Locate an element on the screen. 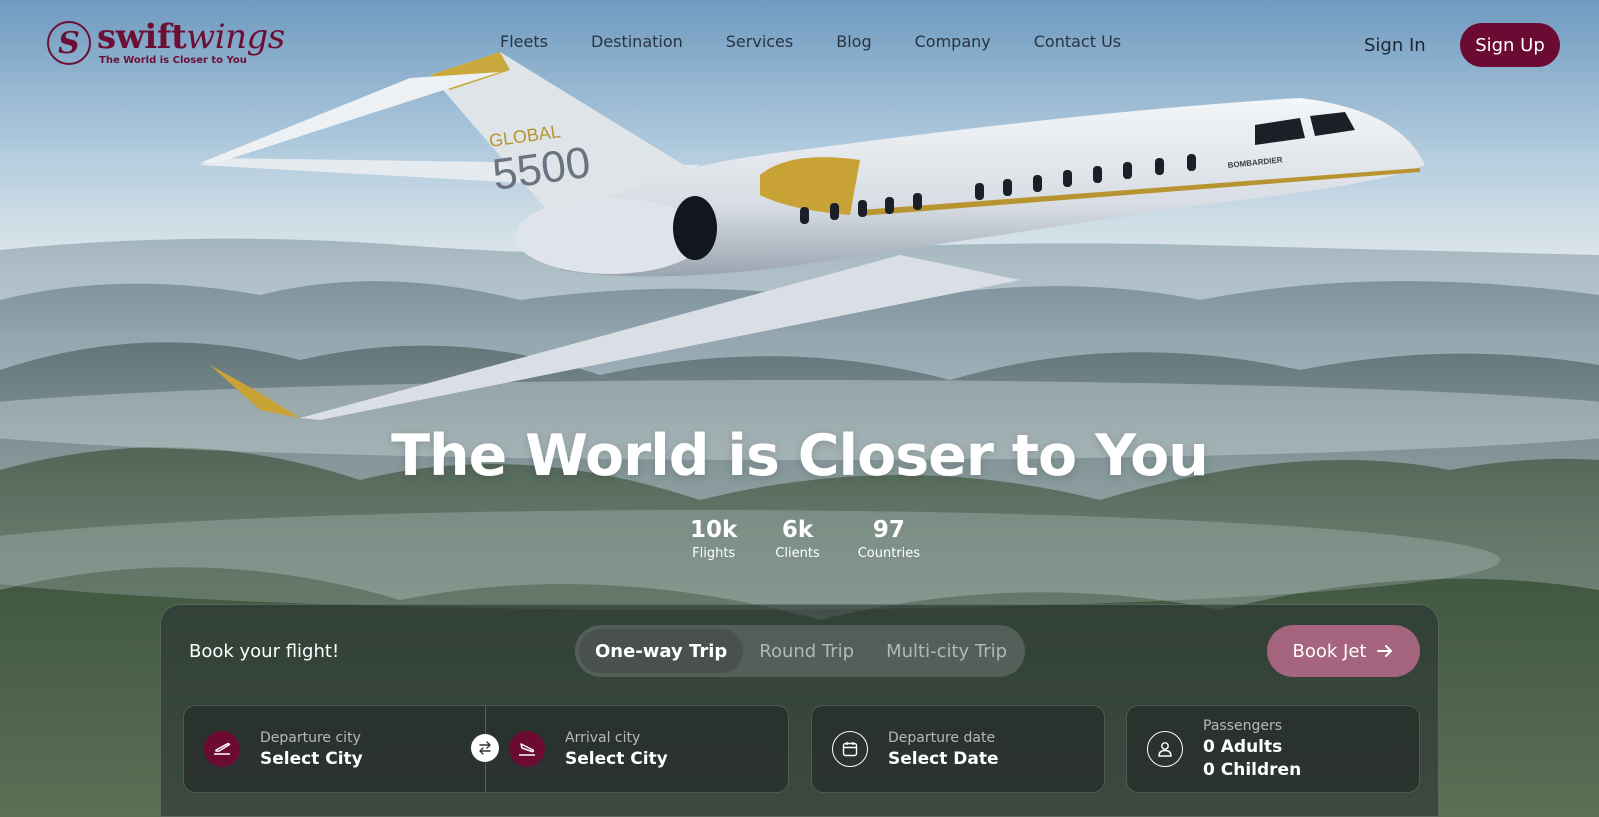  stat-clients: 6k Clients is located at coordinates (797, 539).